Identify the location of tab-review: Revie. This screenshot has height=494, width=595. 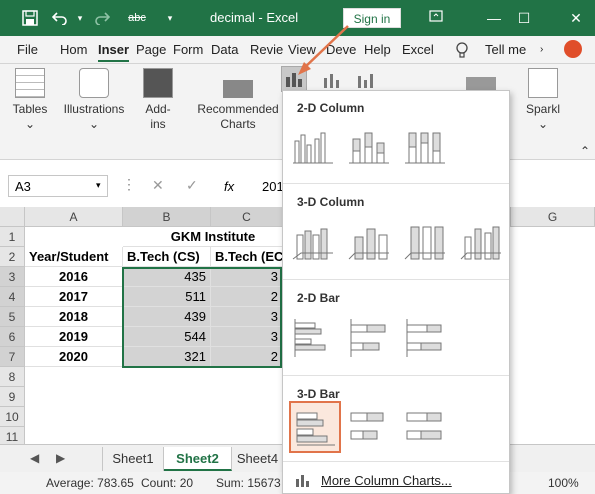
(266, 49).